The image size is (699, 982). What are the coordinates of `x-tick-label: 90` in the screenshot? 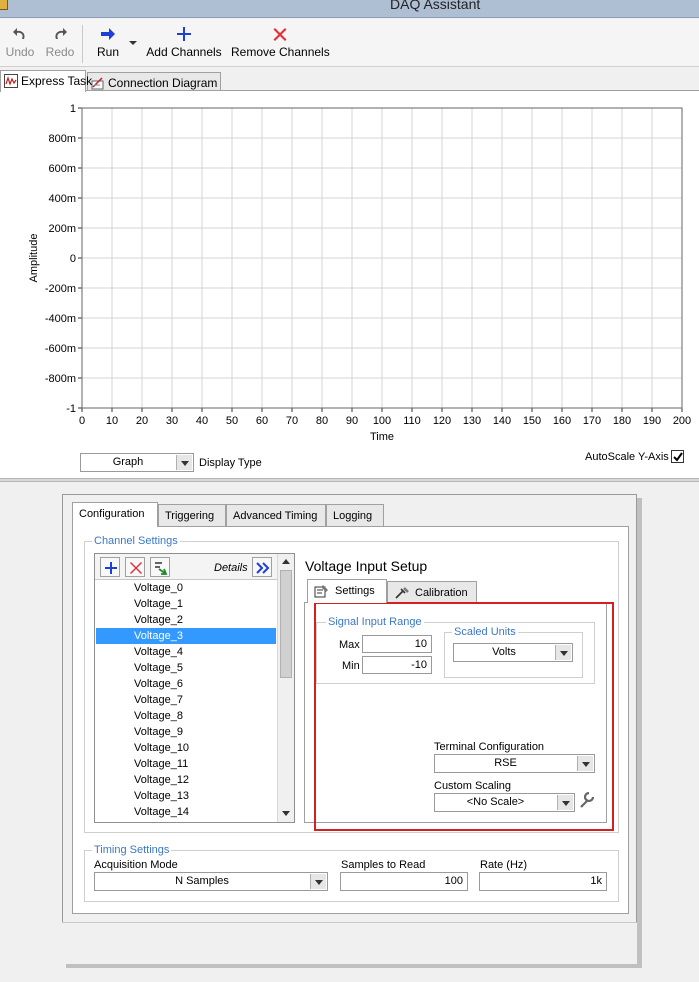 It's located at (352, 421).